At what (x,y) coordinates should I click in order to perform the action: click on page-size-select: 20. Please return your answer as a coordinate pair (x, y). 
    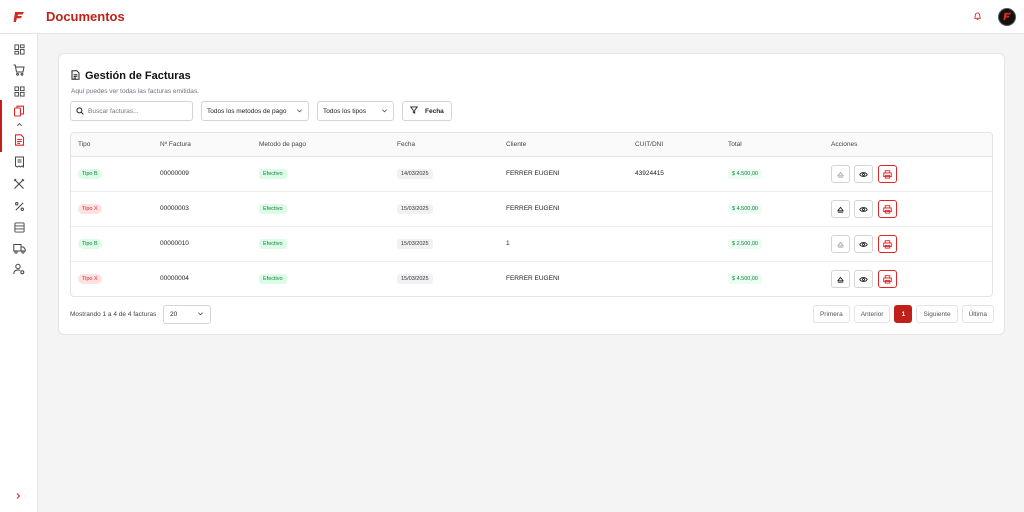
    Looking at the image, I should click on (187, 314).